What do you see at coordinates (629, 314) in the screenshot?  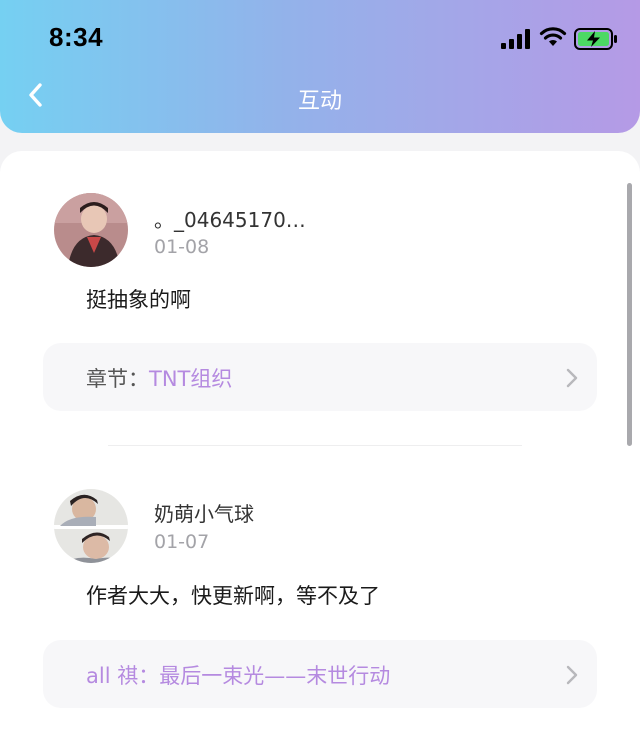 I see `scrollbar` at bounding box center [629, 314].